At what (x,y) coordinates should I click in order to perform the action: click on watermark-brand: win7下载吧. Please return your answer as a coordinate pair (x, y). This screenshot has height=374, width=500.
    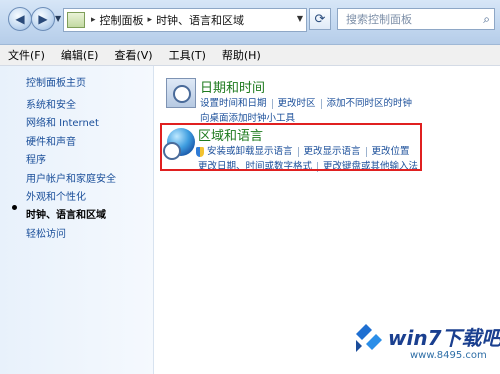
    Looking at the image, I should click on (444, 338).